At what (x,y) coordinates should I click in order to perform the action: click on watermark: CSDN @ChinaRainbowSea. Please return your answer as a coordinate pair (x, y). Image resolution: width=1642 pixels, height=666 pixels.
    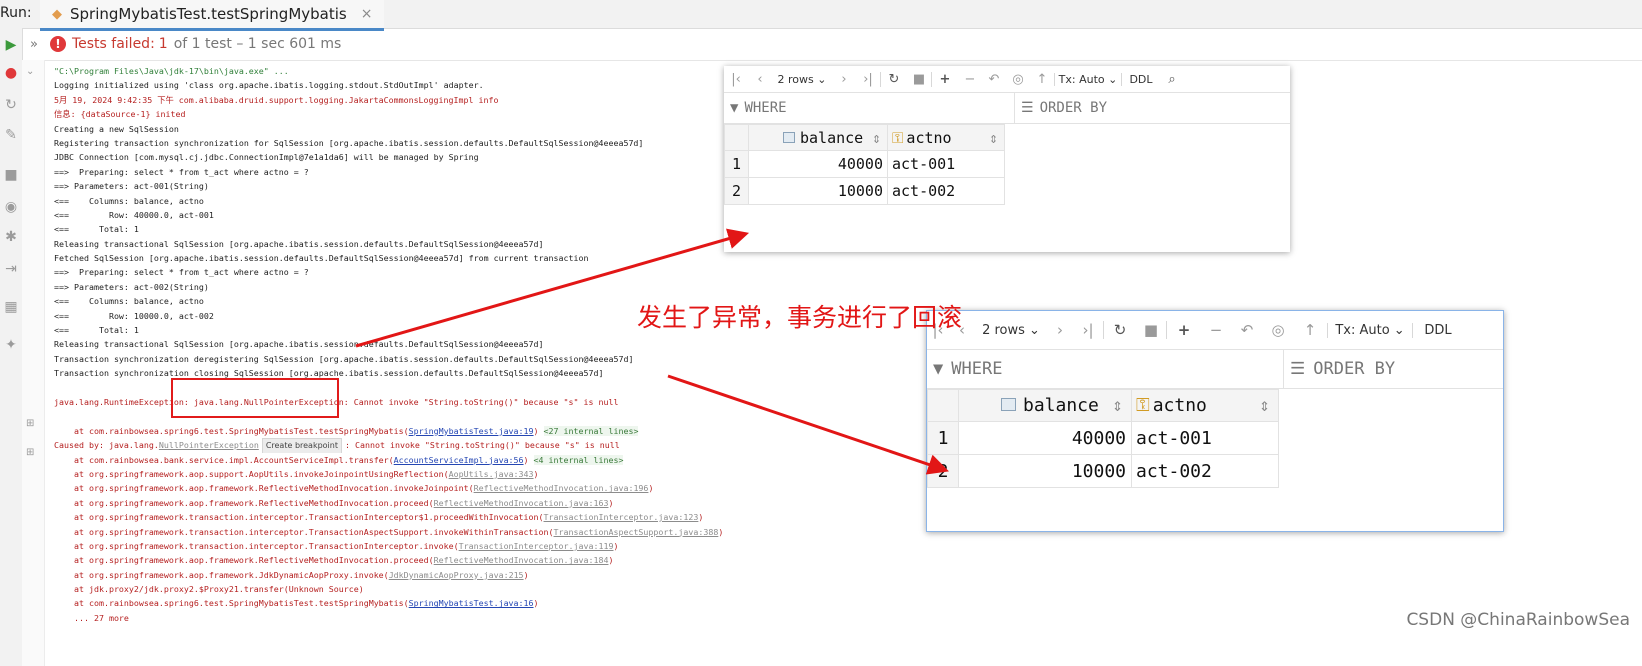
    Looking at the image, I should click on (1518, 620).